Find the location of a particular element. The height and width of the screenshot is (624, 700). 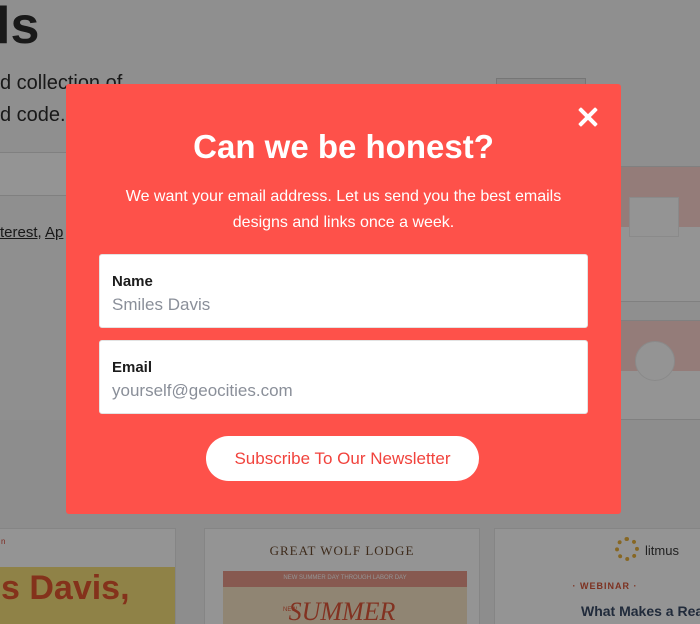

email-field-label: Email is located at coordinates (132, 367).